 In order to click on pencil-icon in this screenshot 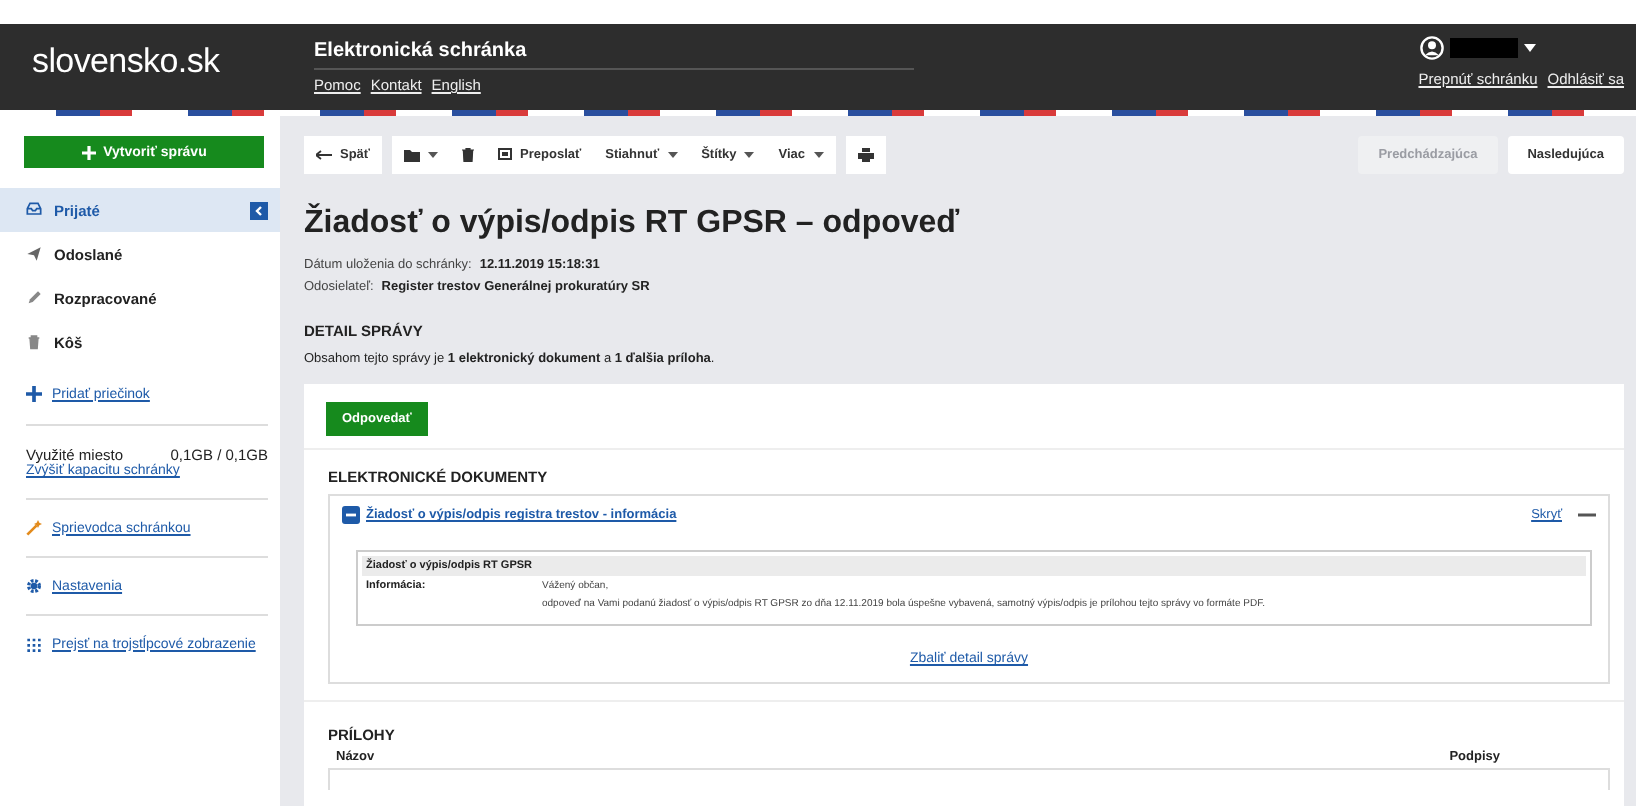, I will do `click(34, 298)`.